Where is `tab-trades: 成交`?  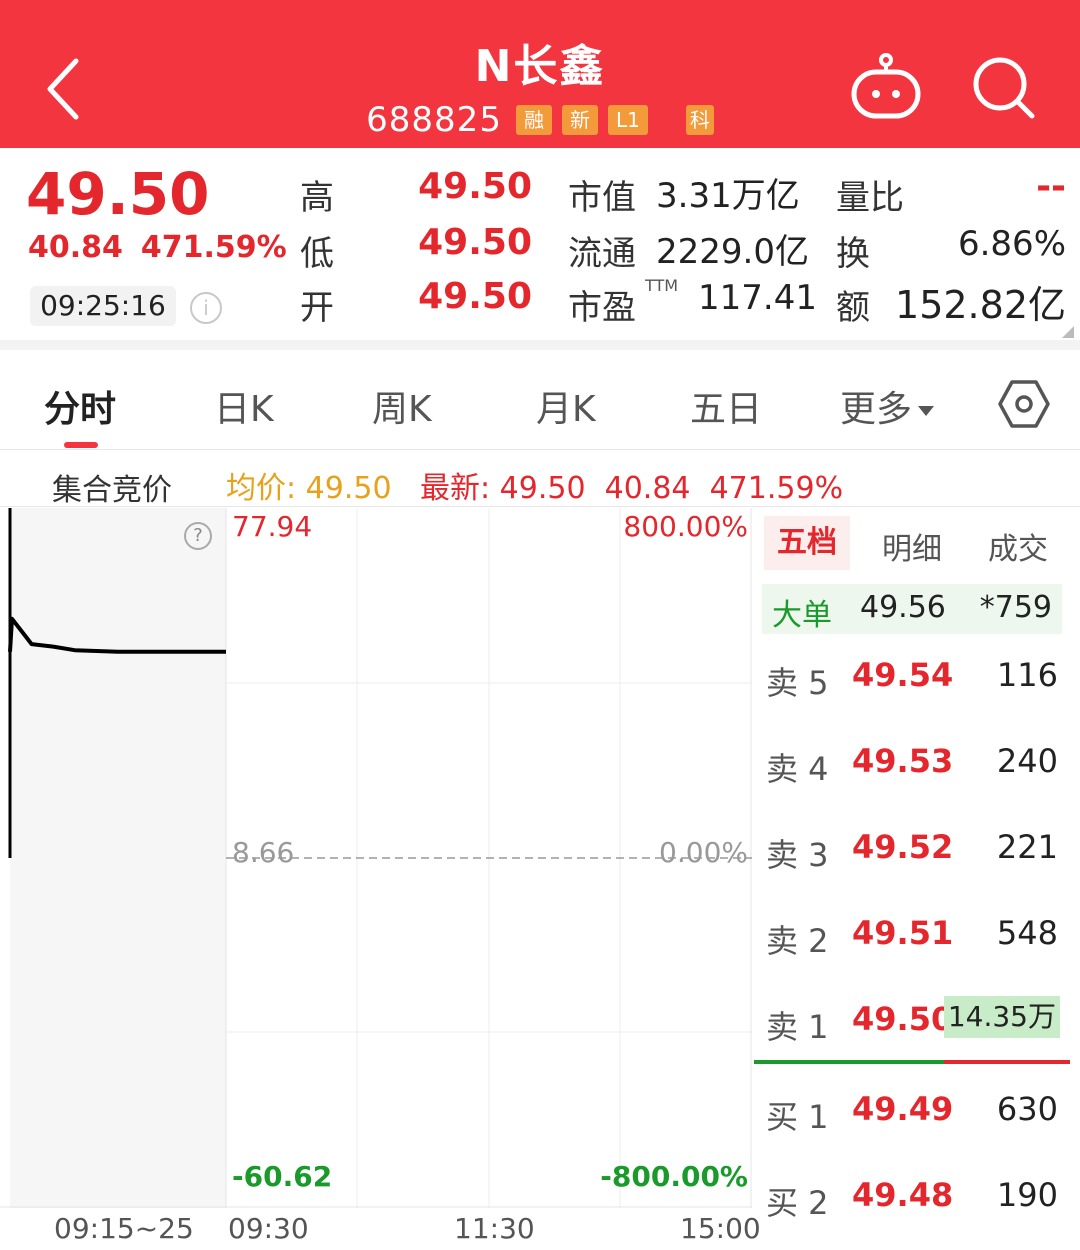 tab-trades: 成交 is located at coordinates (1018, 546).